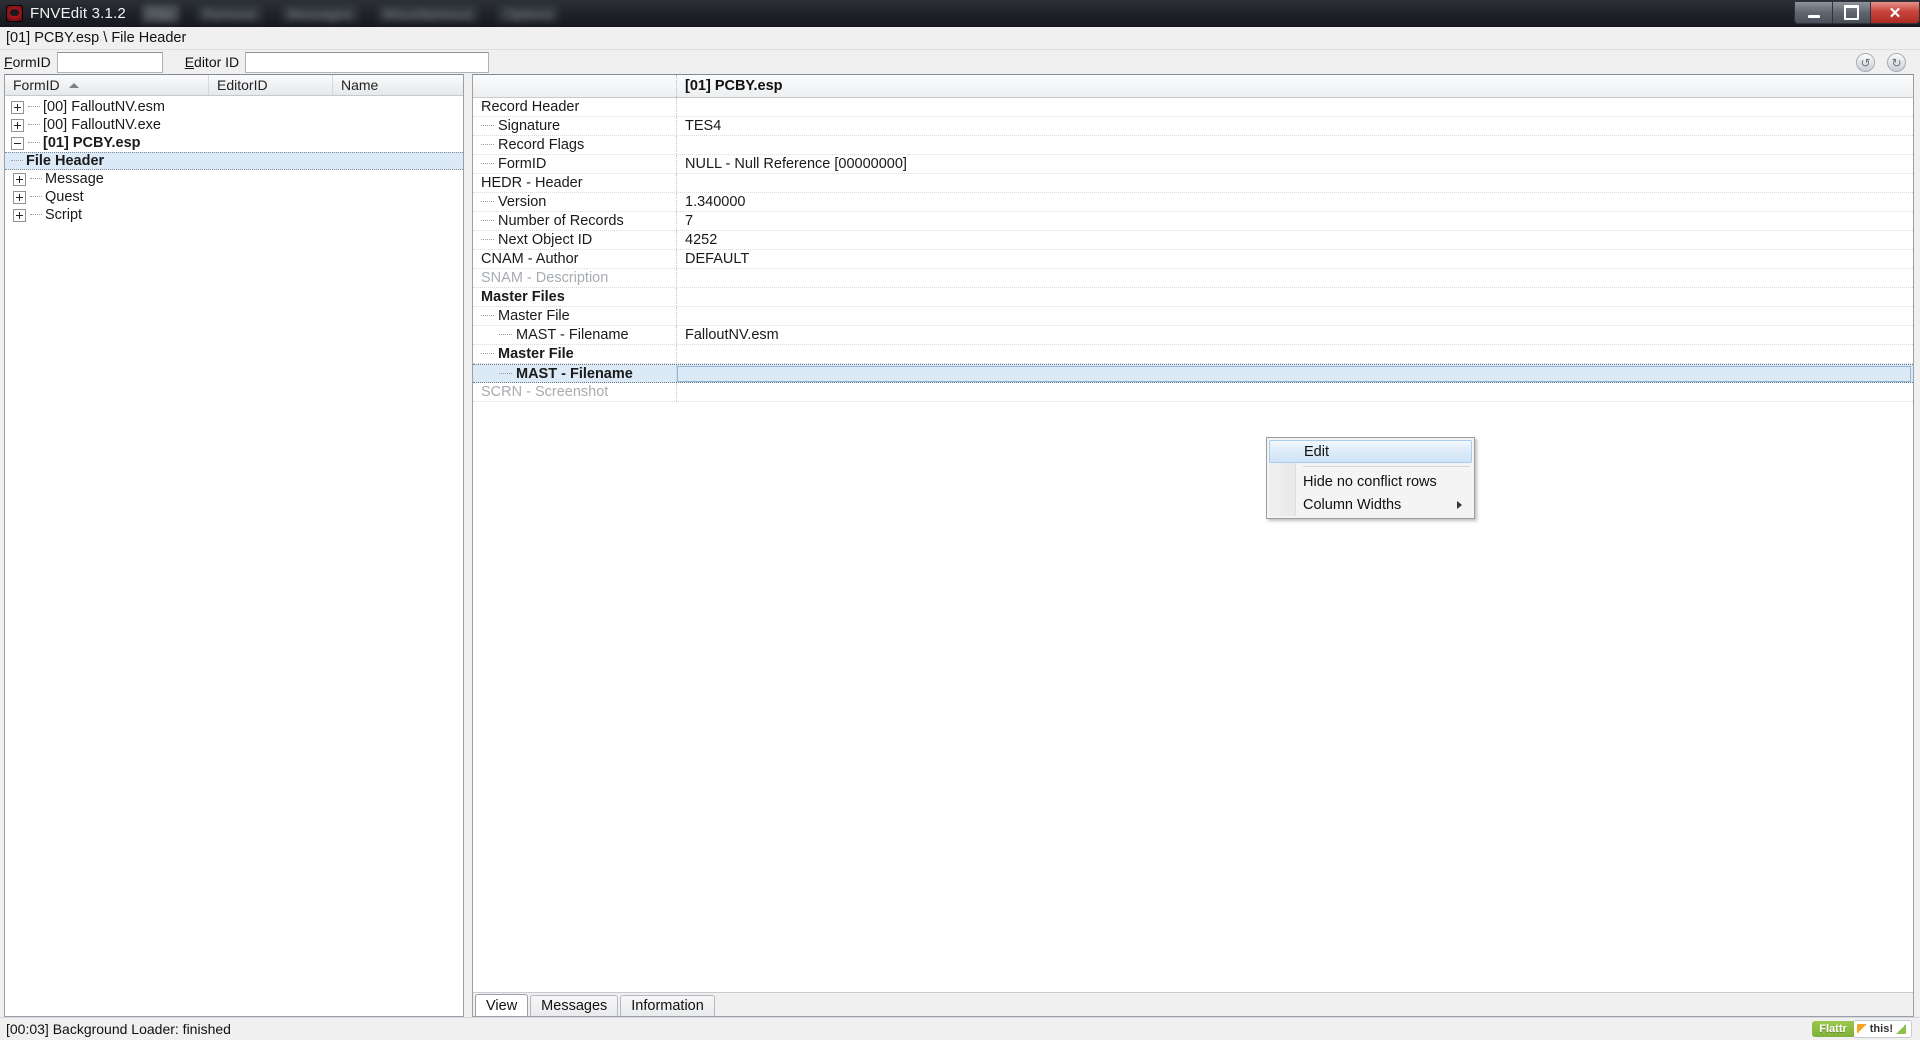 The height and width of the screenshot is (1040, 1920). Describe the element at coordinates (229, 13) in the screenshot. I see `menu-item-remove: Remove` at that location.